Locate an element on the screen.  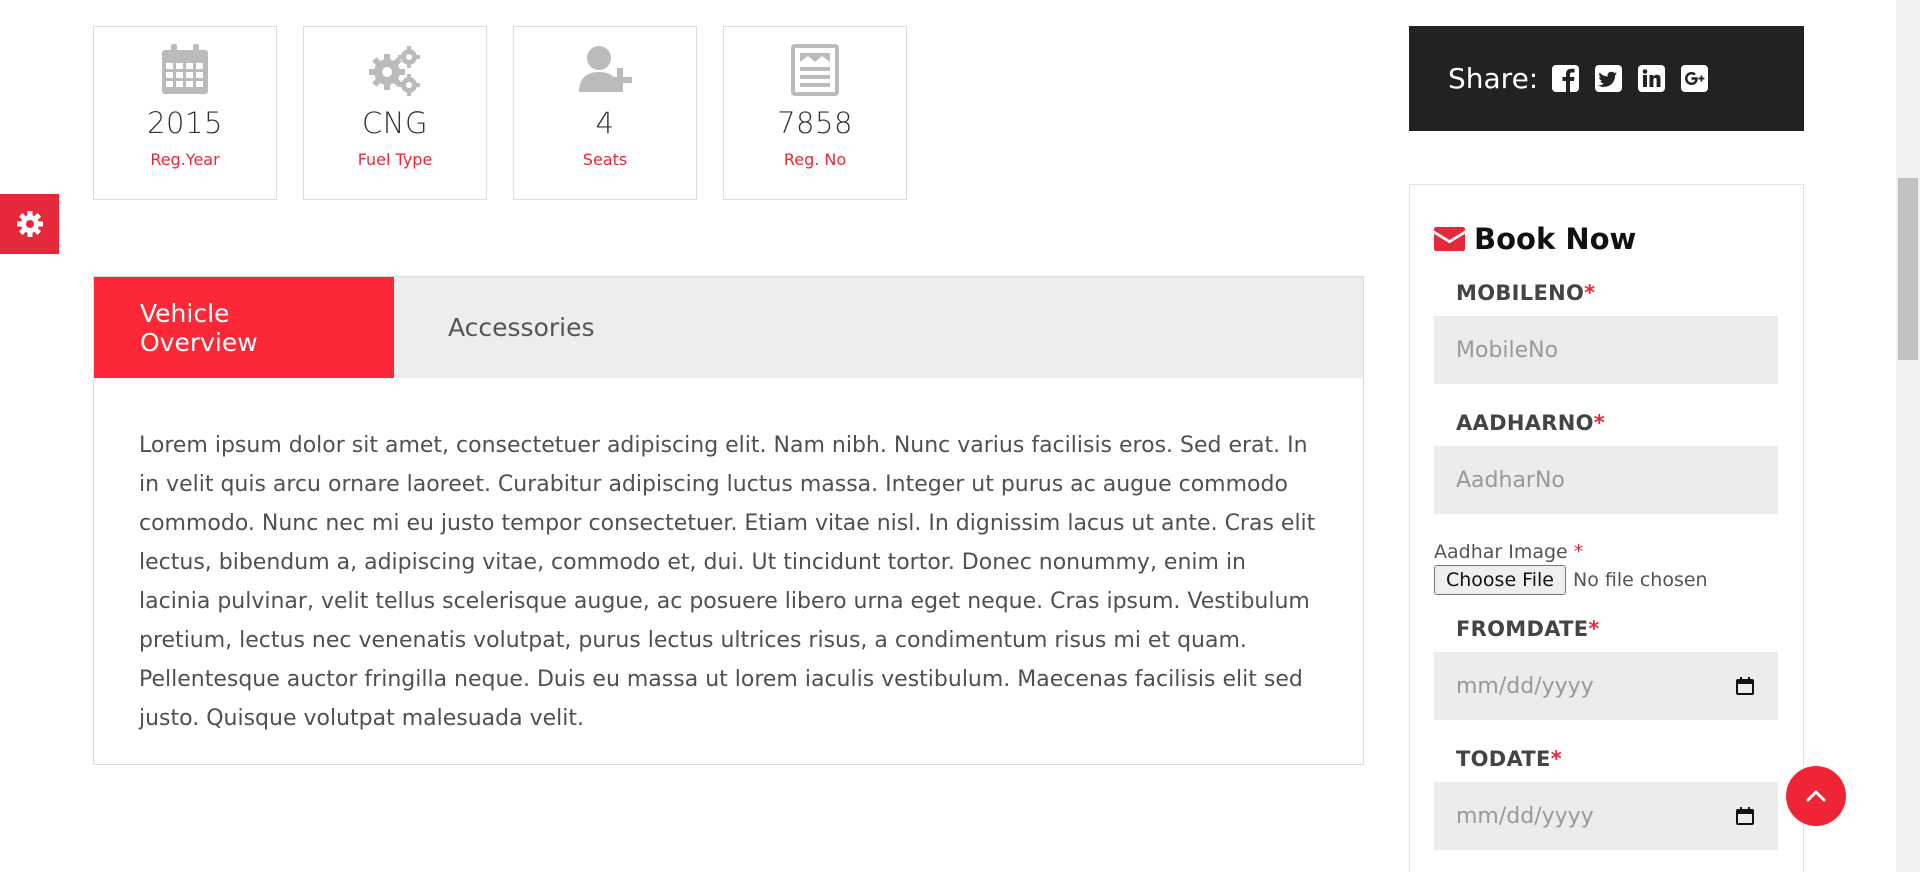
share-box: Share: is located at coordinates (1606, 78).